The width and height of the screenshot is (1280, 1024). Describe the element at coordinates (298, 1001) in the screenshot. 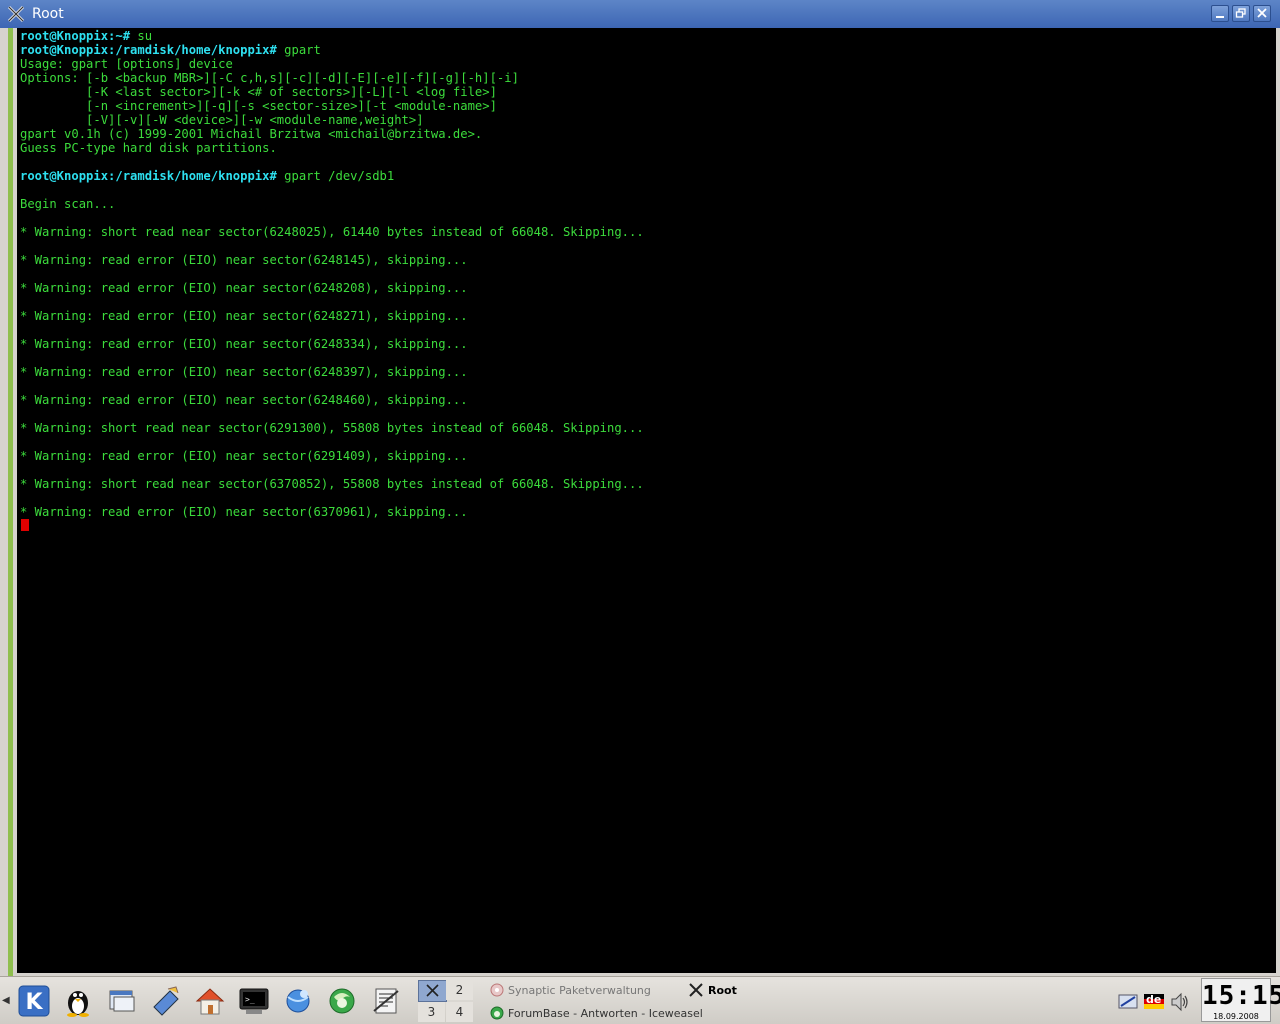

I see `konqueror-icon` at that location.